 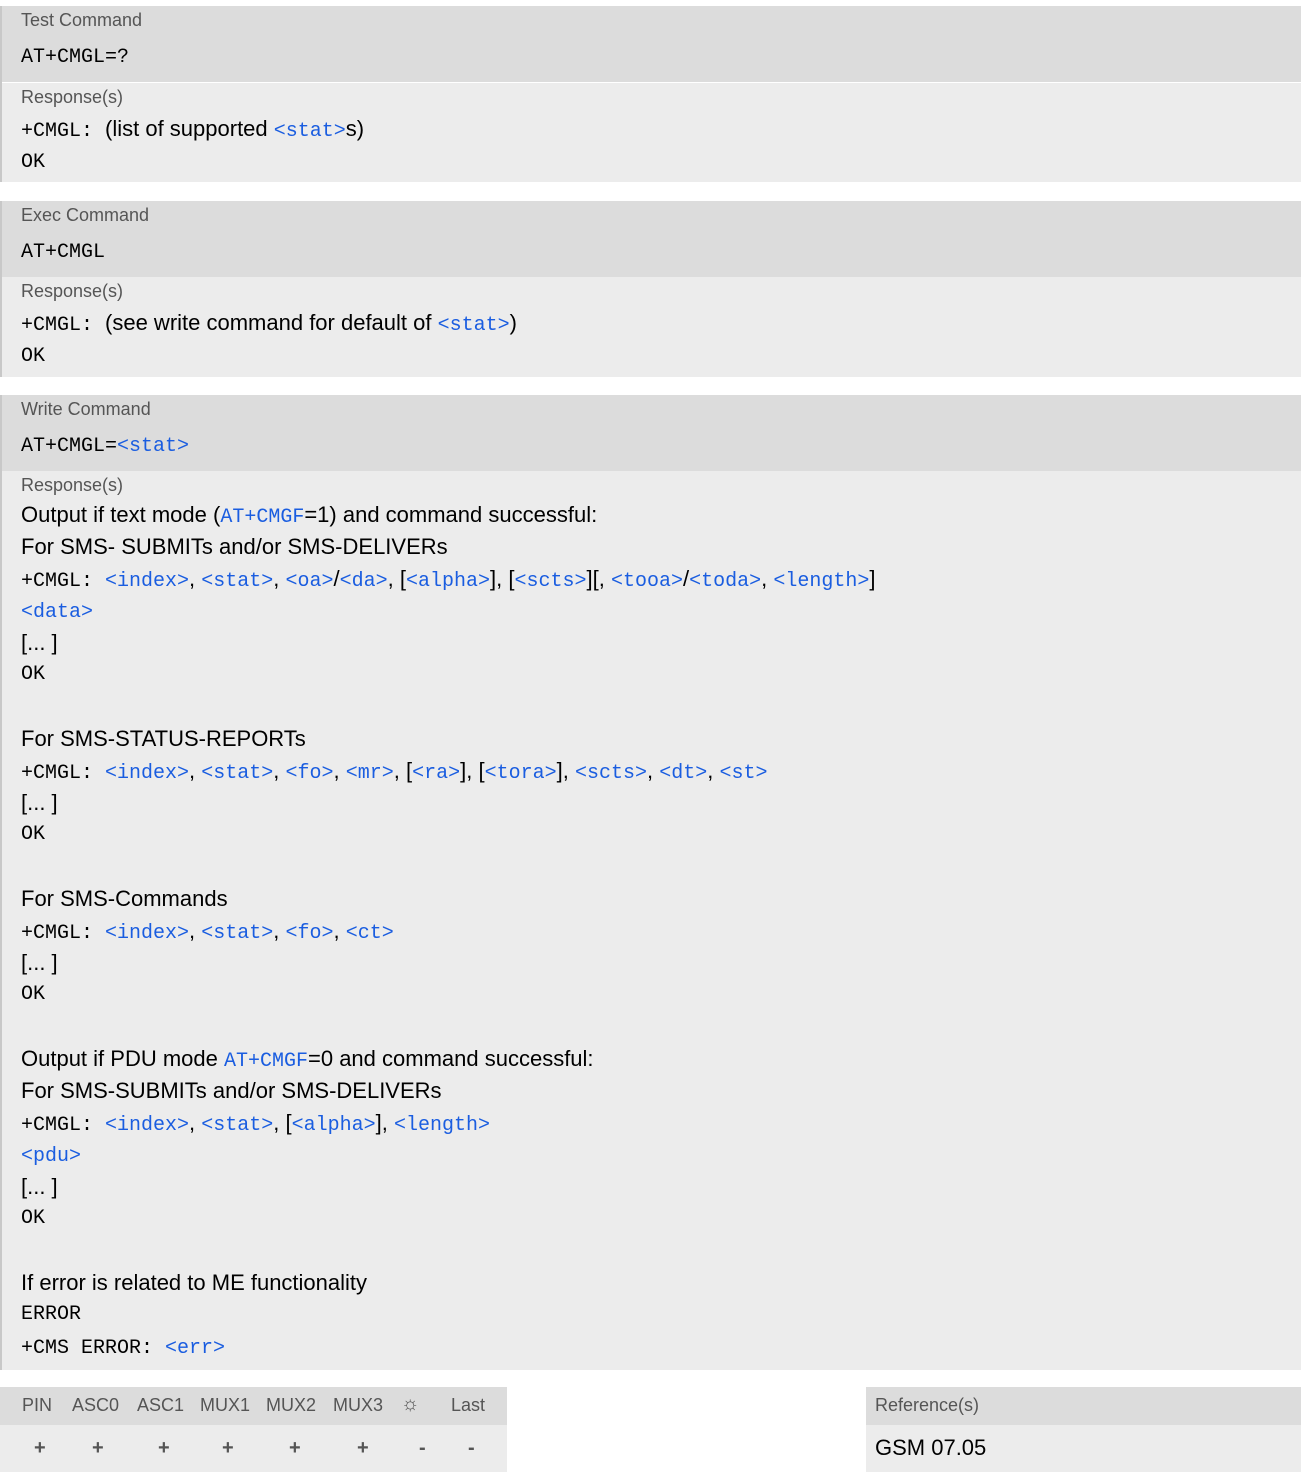 I want to click on col-mux1: MUX1, so click(x=225, y=1405).